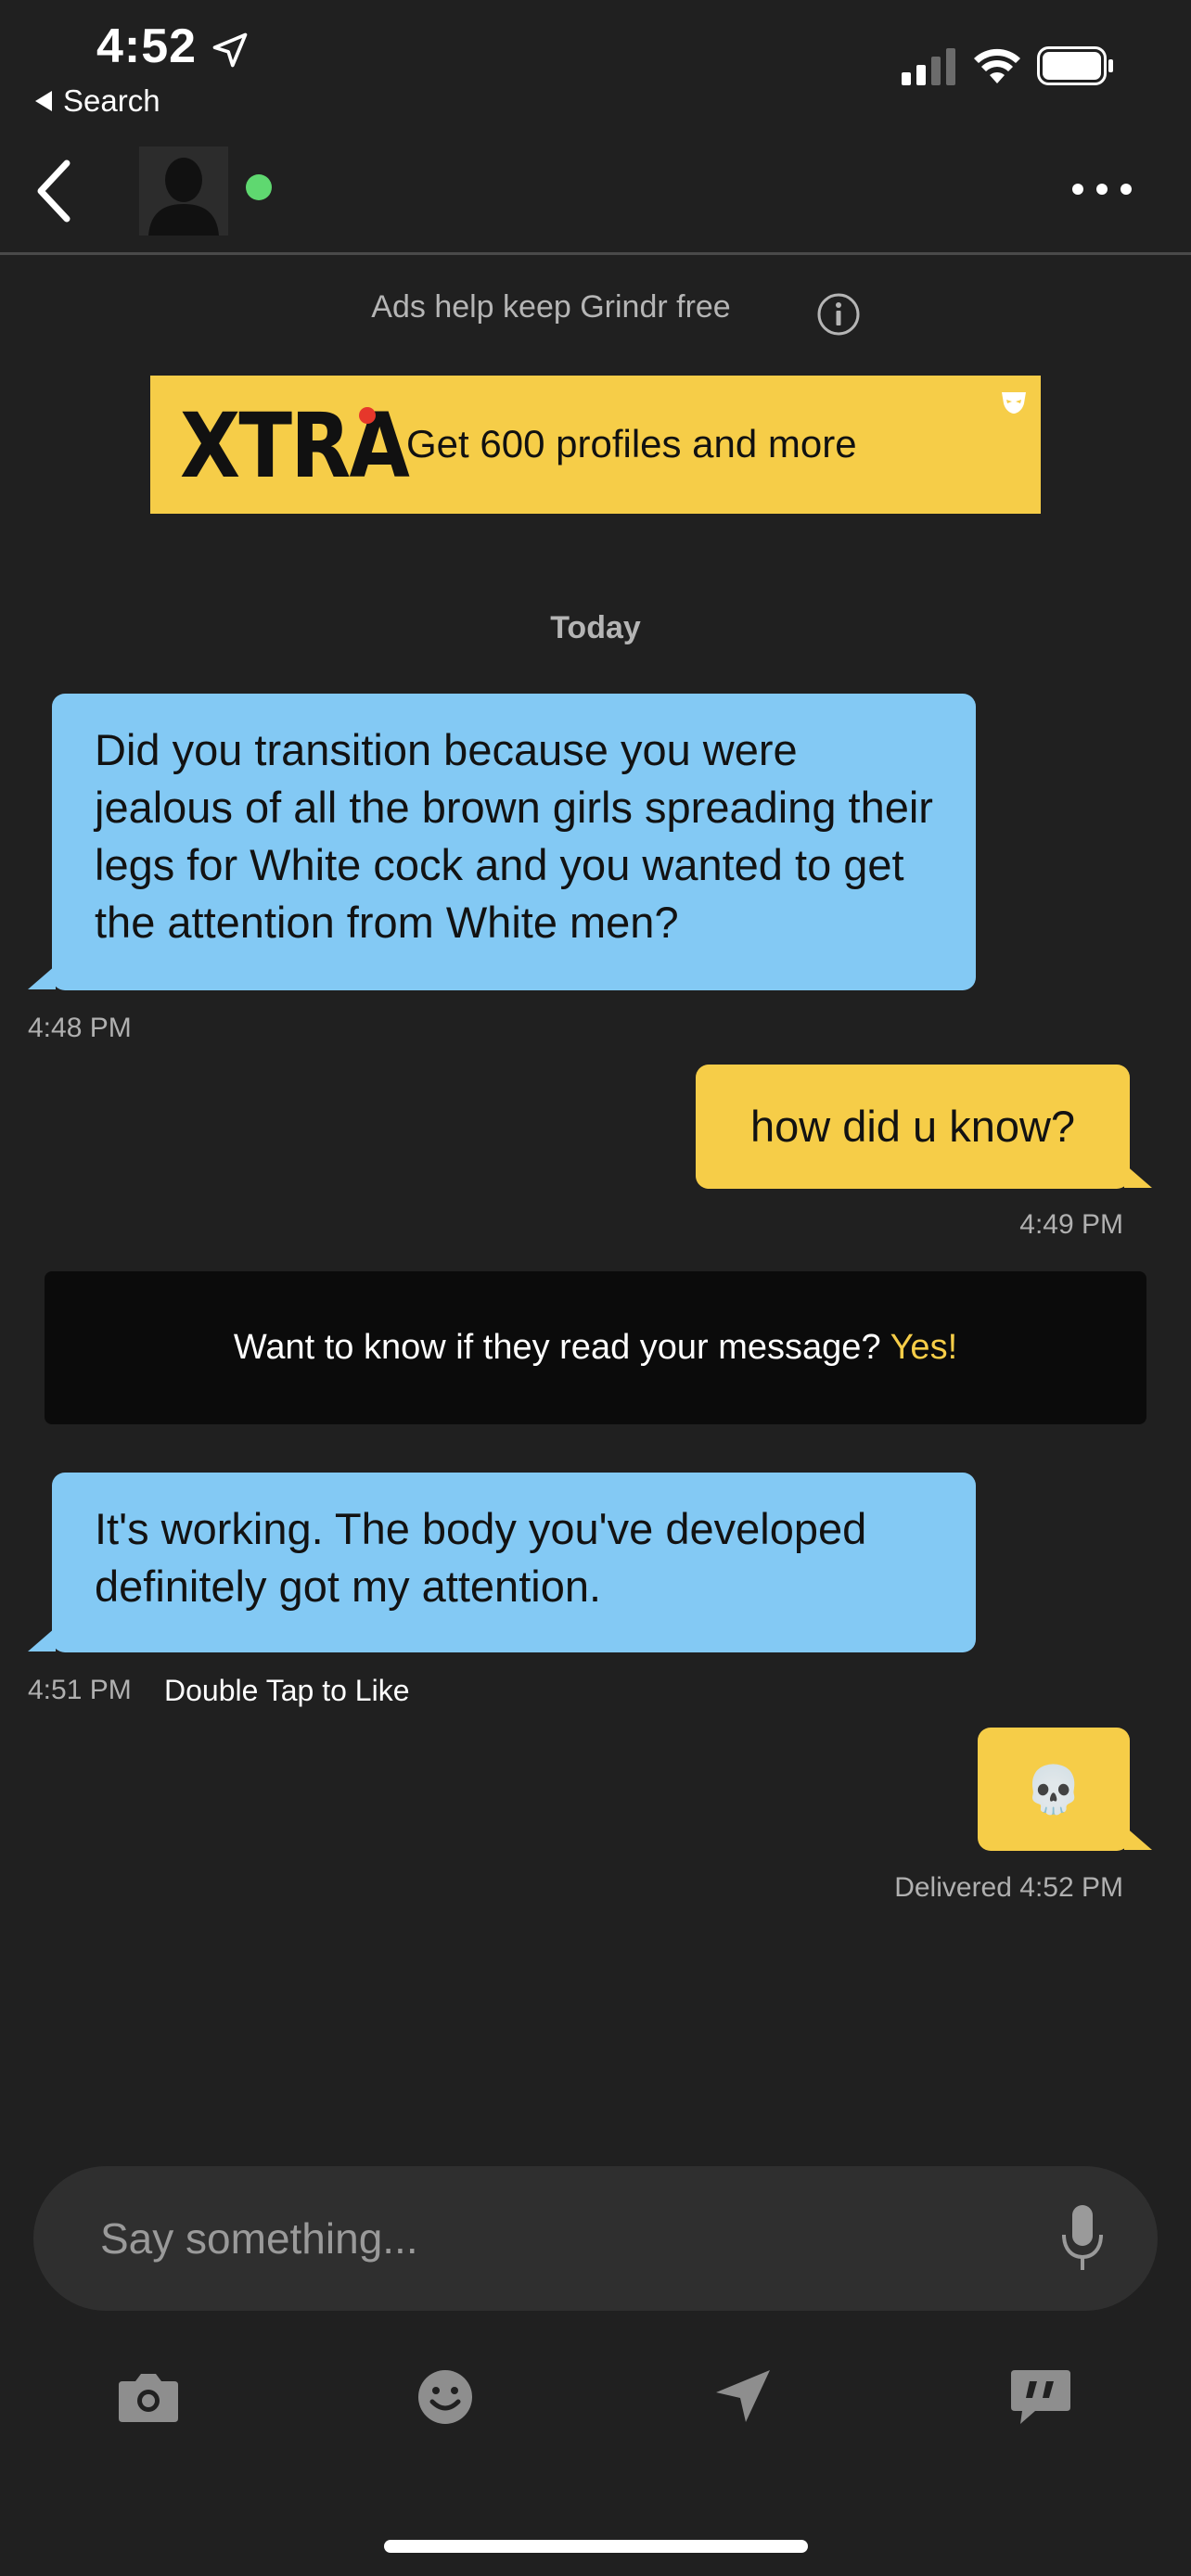  Describe the element at coordinates (80, 1028) in the screenshot. I see `message-timestamp: 4:48 PM` at that location.